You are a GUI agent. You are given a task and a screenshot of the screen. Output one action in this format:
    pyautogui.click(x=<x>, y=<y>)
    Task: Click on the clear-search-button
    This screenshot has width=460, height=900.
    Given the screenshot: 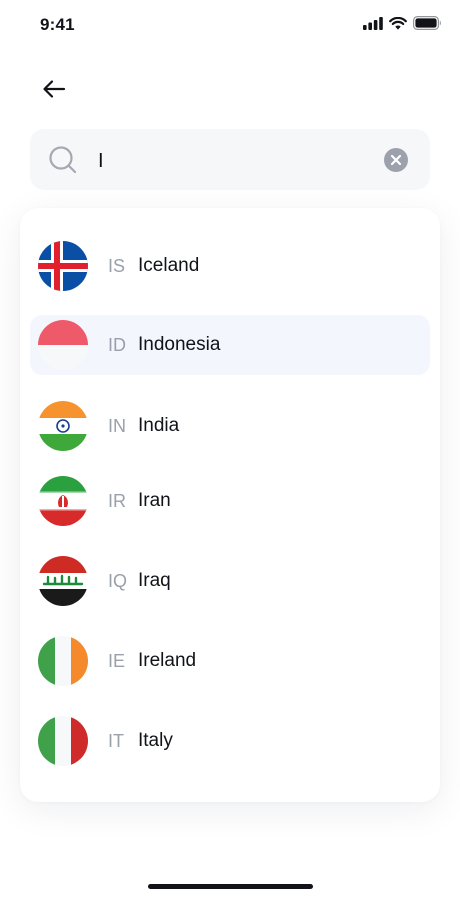 What is the action you would take?
    pyautogui.click(x=396, y=160)
    